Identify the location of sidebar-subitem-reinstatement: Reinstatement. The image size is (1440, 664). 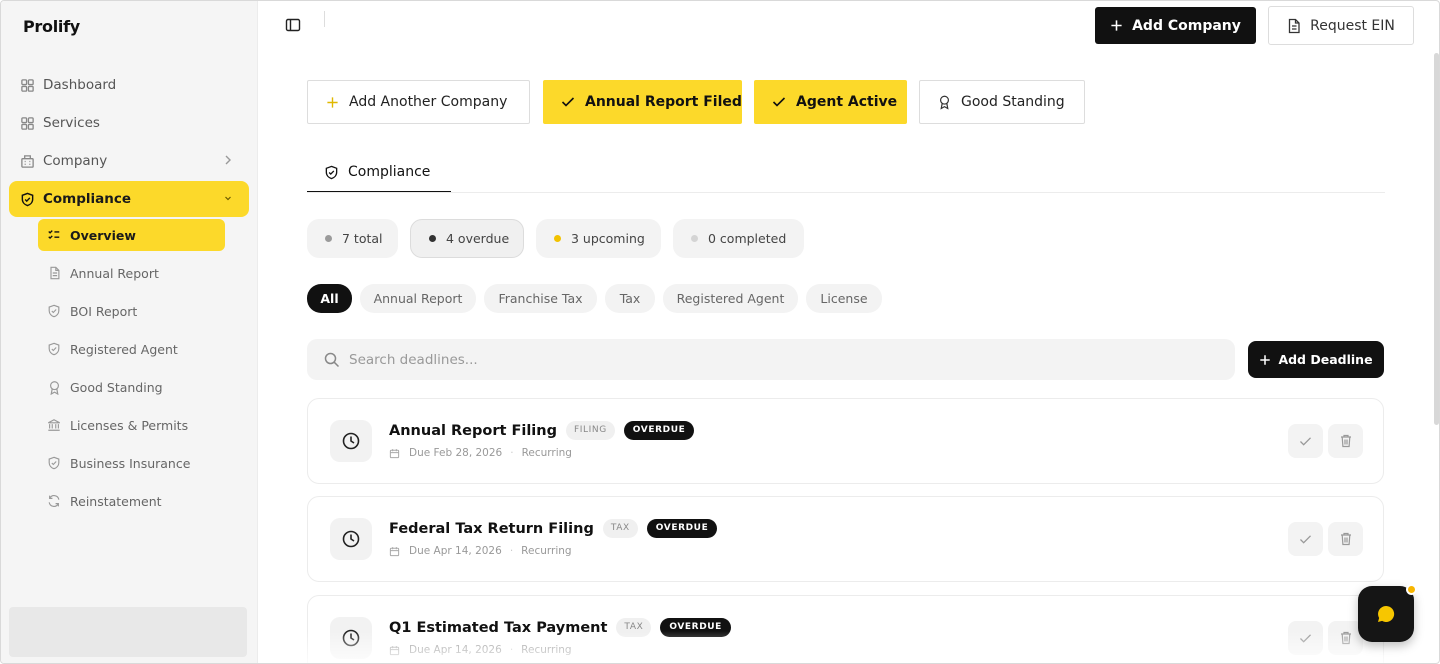
(131, 501).